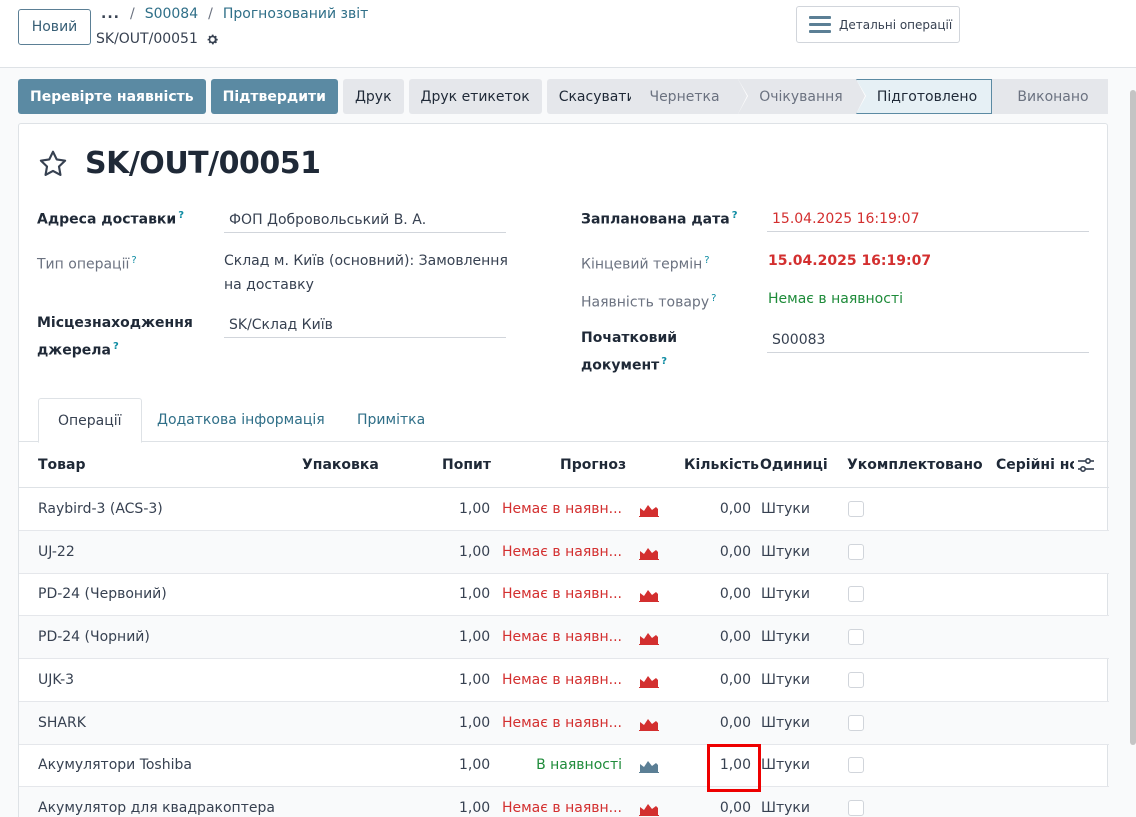  I want to click on stage-waiting: Очікування, so click(802, 96).